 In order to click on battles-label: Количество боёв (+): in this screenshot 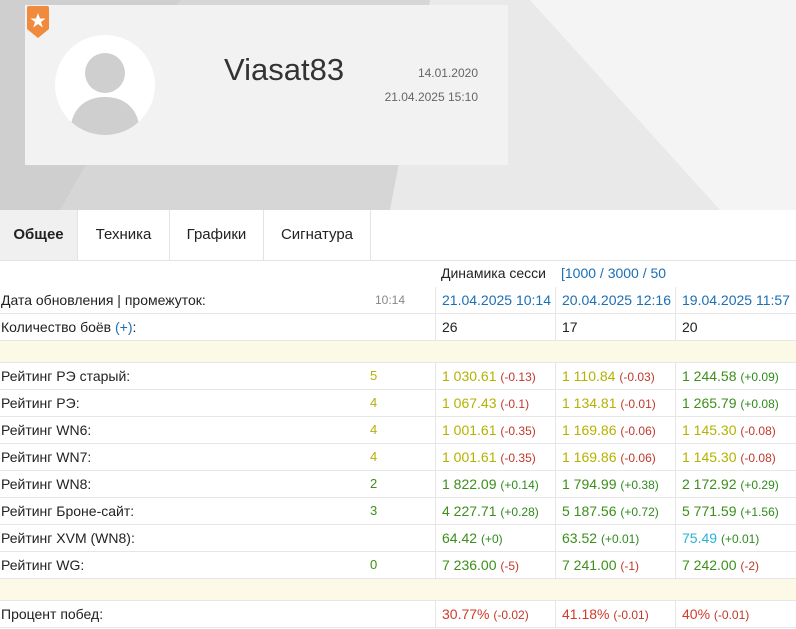, I will do `click(68, 327)`.